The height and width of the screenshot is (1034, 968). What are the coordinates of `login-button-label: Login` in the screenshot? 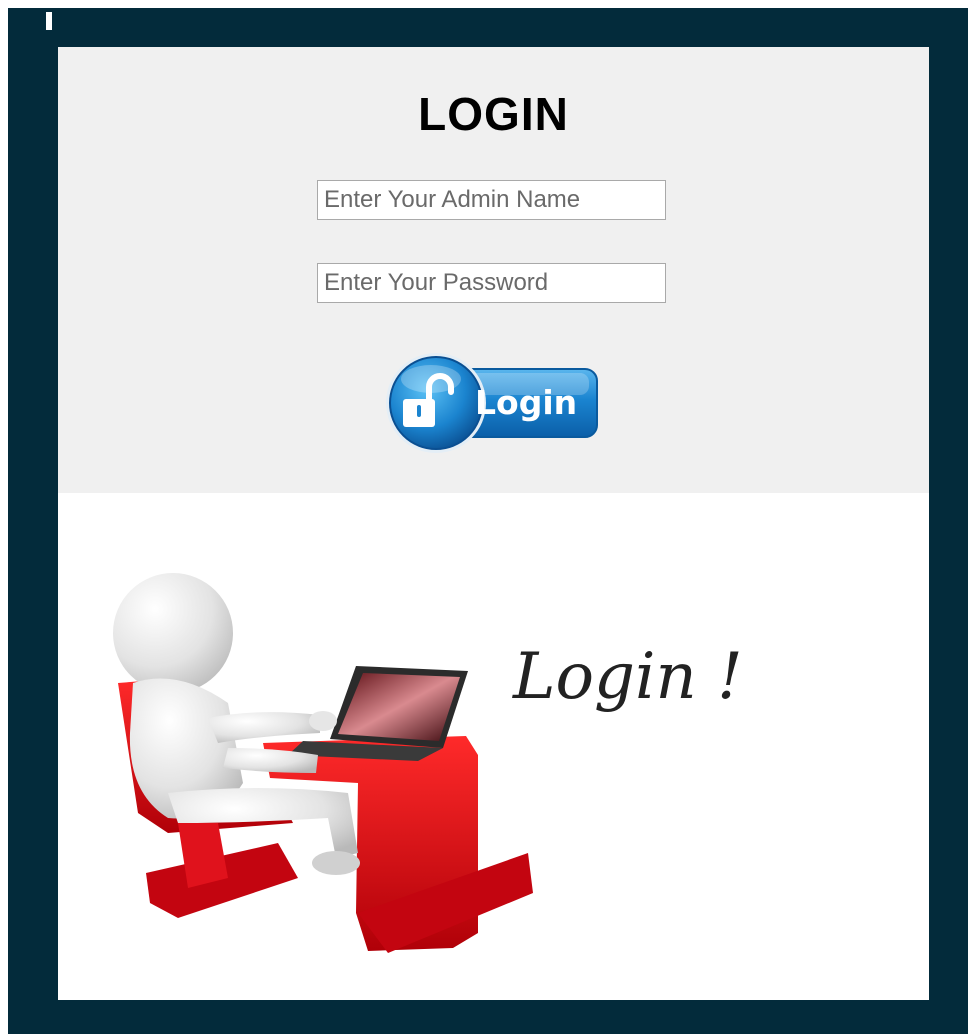 It's located at (526, 402).